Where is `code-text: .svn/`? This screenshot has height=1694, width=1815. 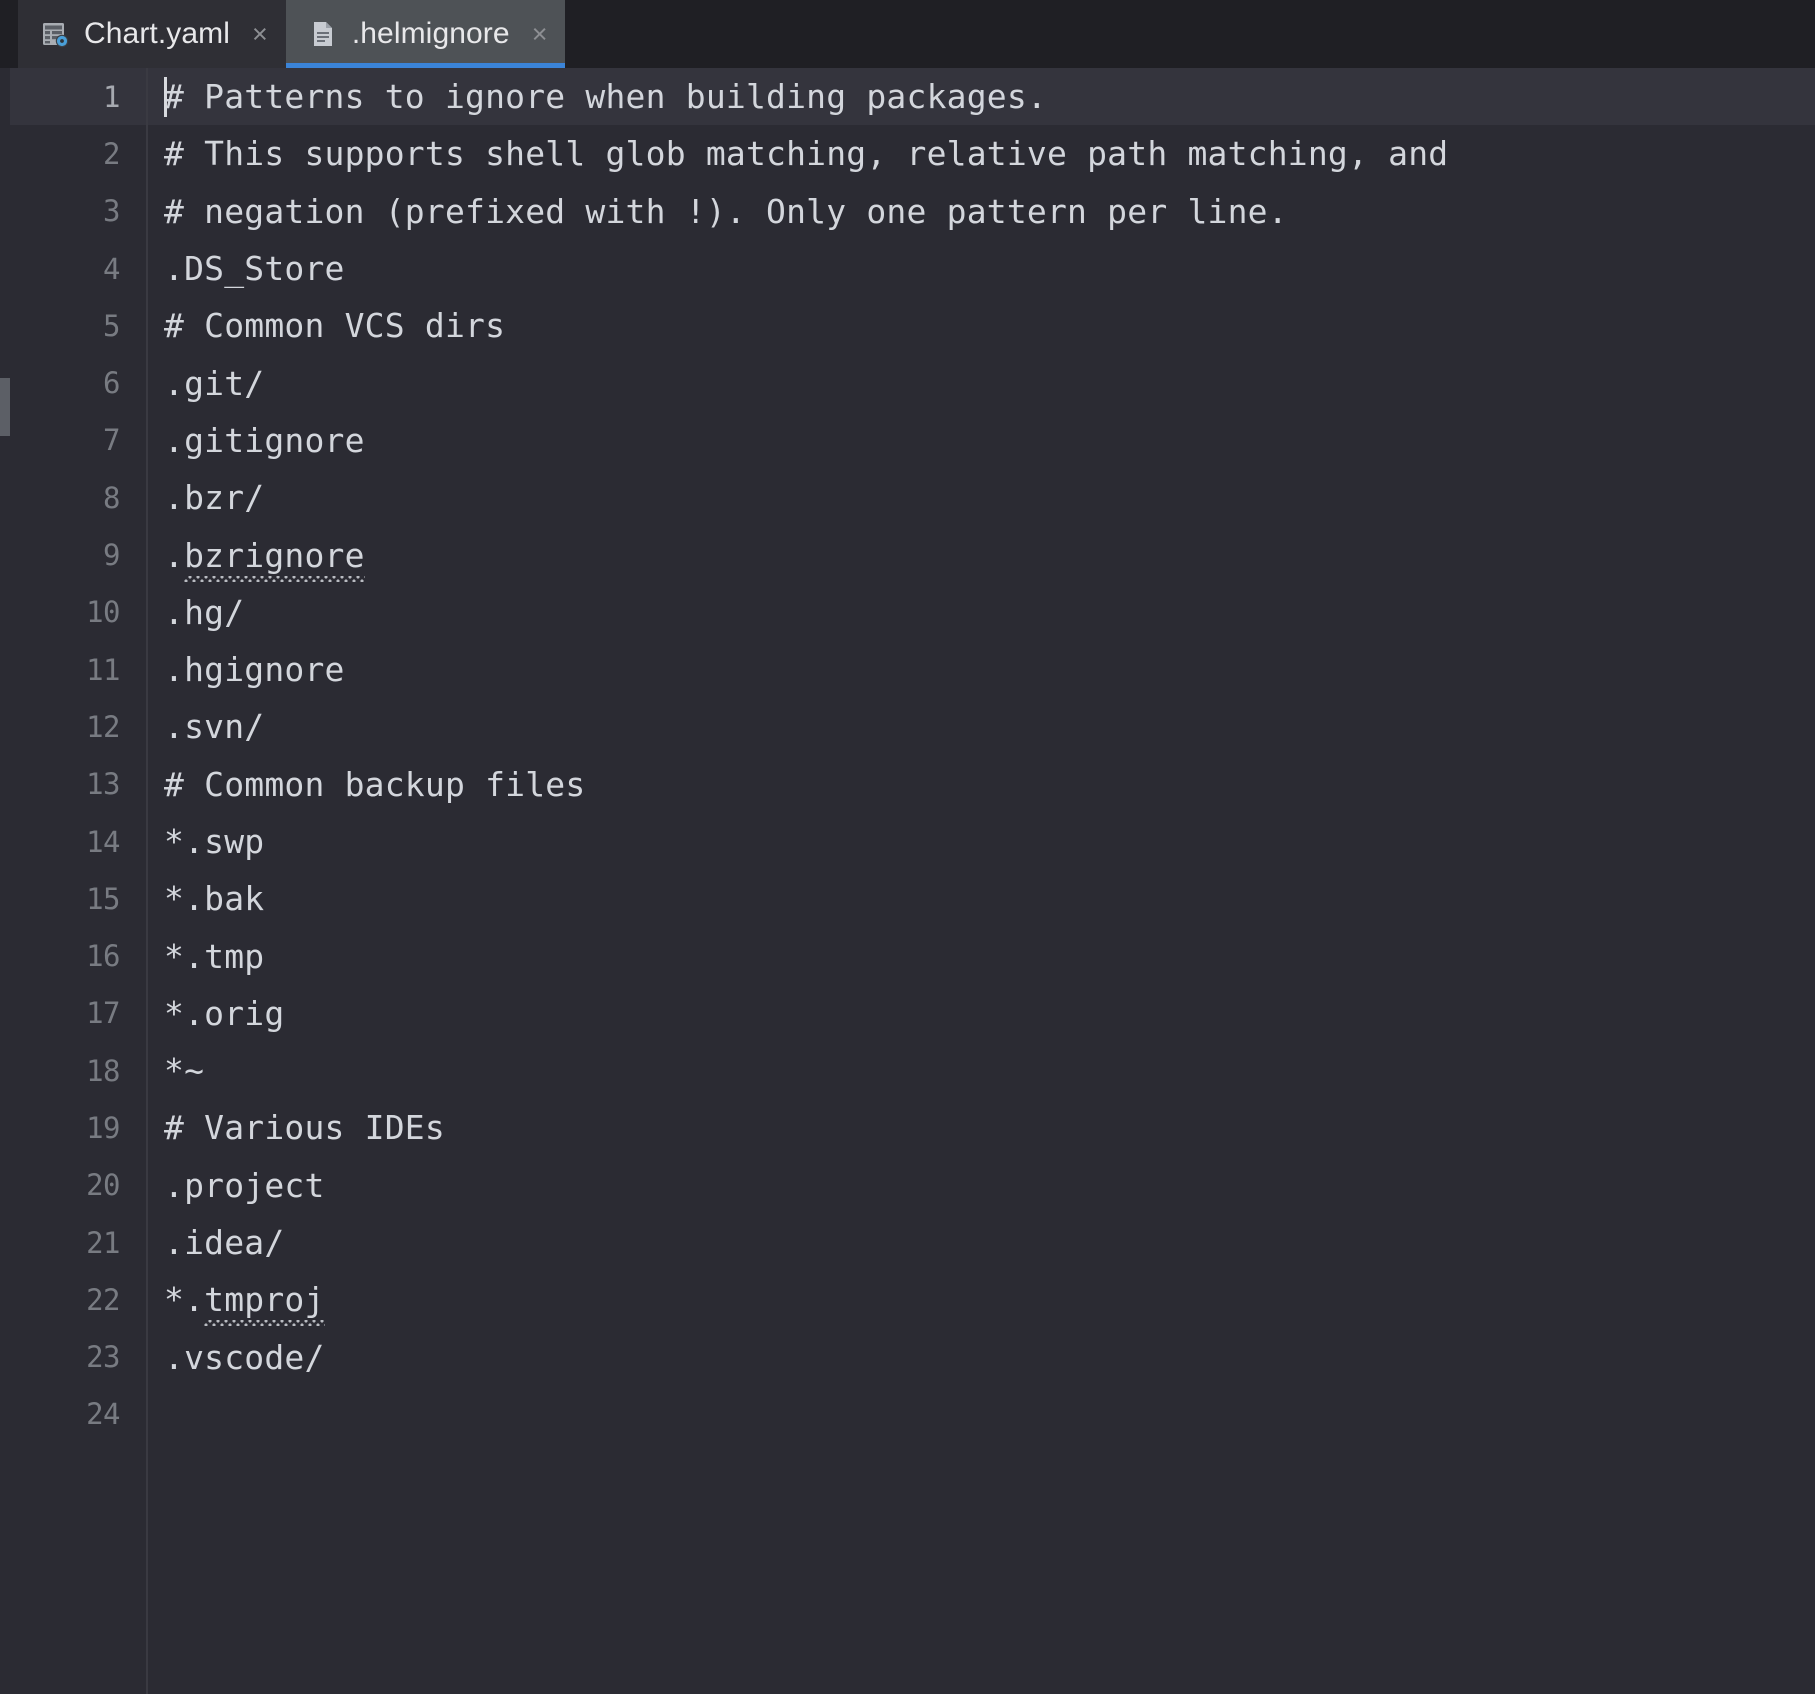
code-text: .svn/ is located at coordinates (214, 727).